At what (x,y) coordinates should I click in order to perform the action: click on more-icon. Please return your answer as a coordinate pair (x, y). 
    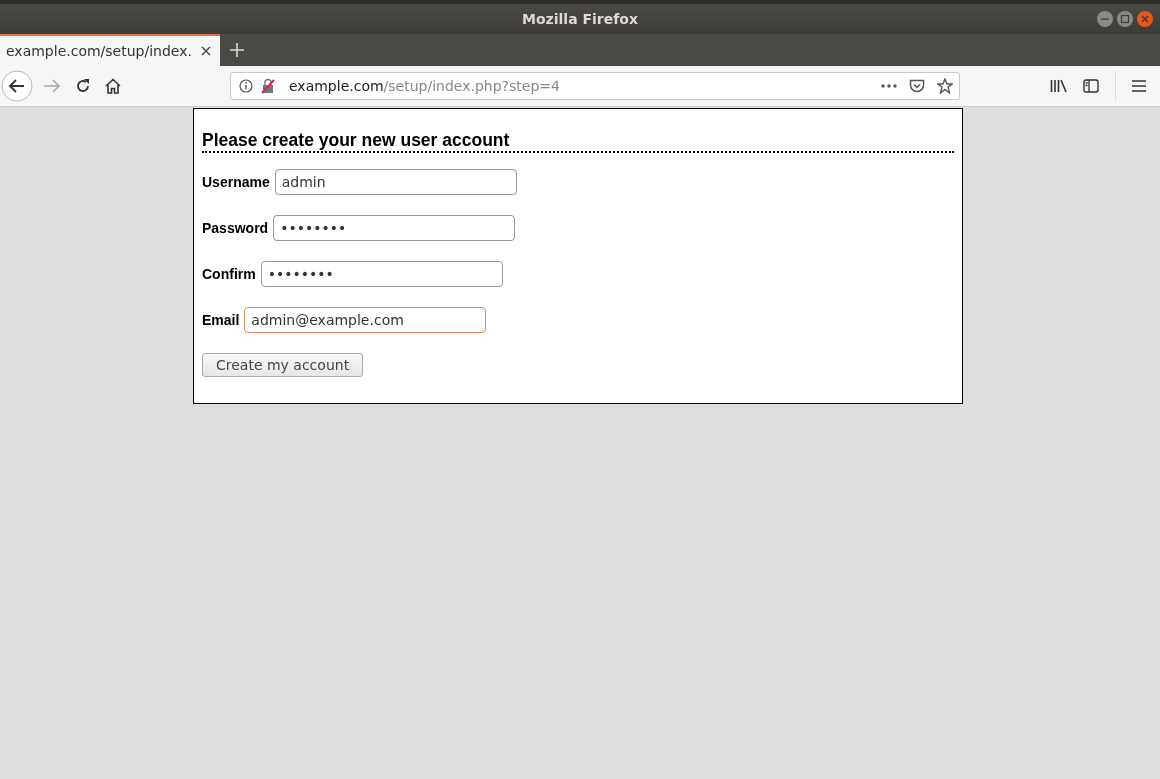
    Looking at the image, I should click on (889, 86).